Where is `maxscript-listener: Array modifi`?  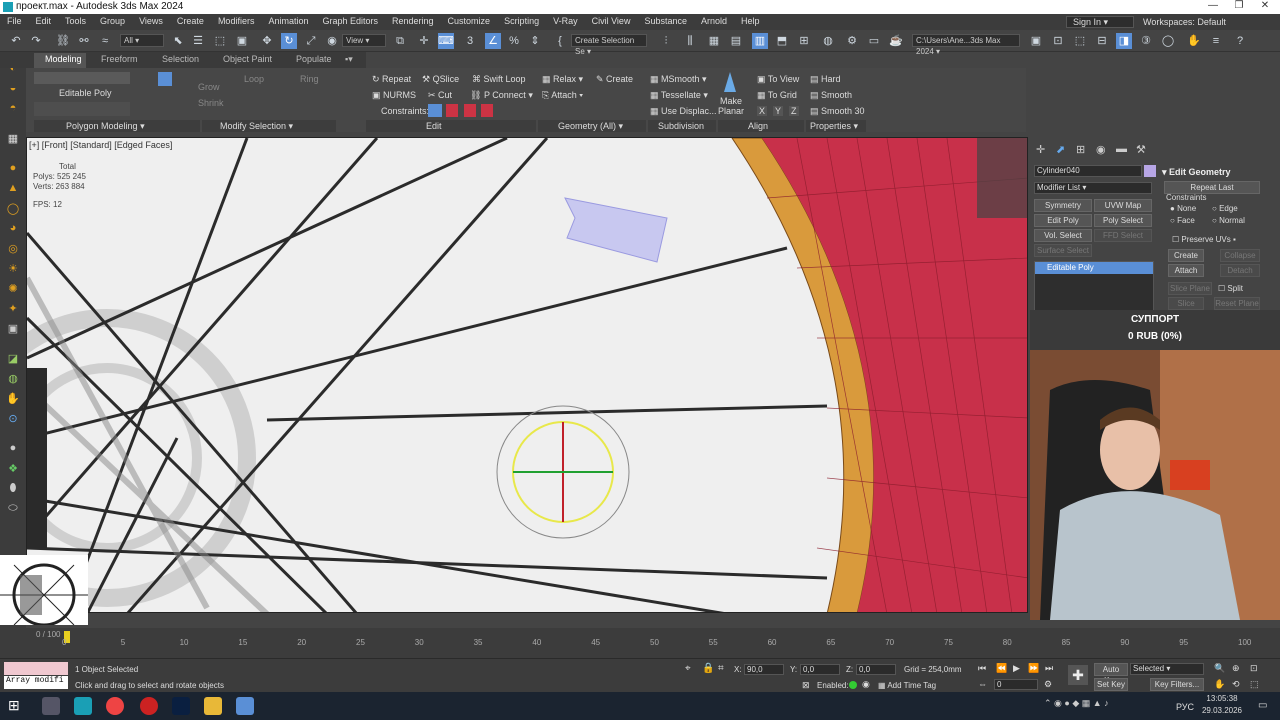
maxscript-listener: Array modifi is located at coordinates (36, 682).